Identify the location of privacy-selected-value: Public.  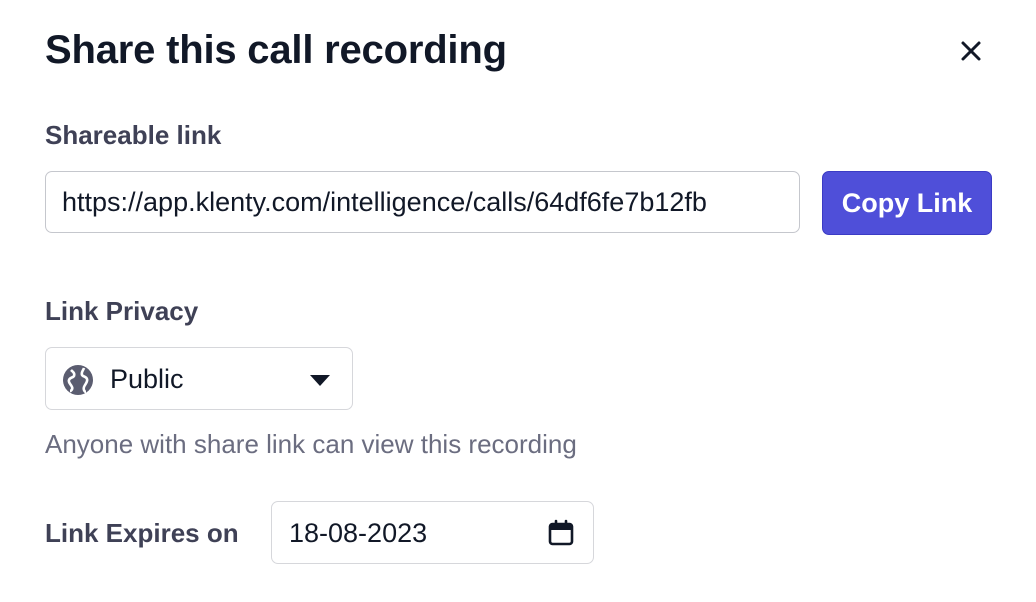
(147, 379).